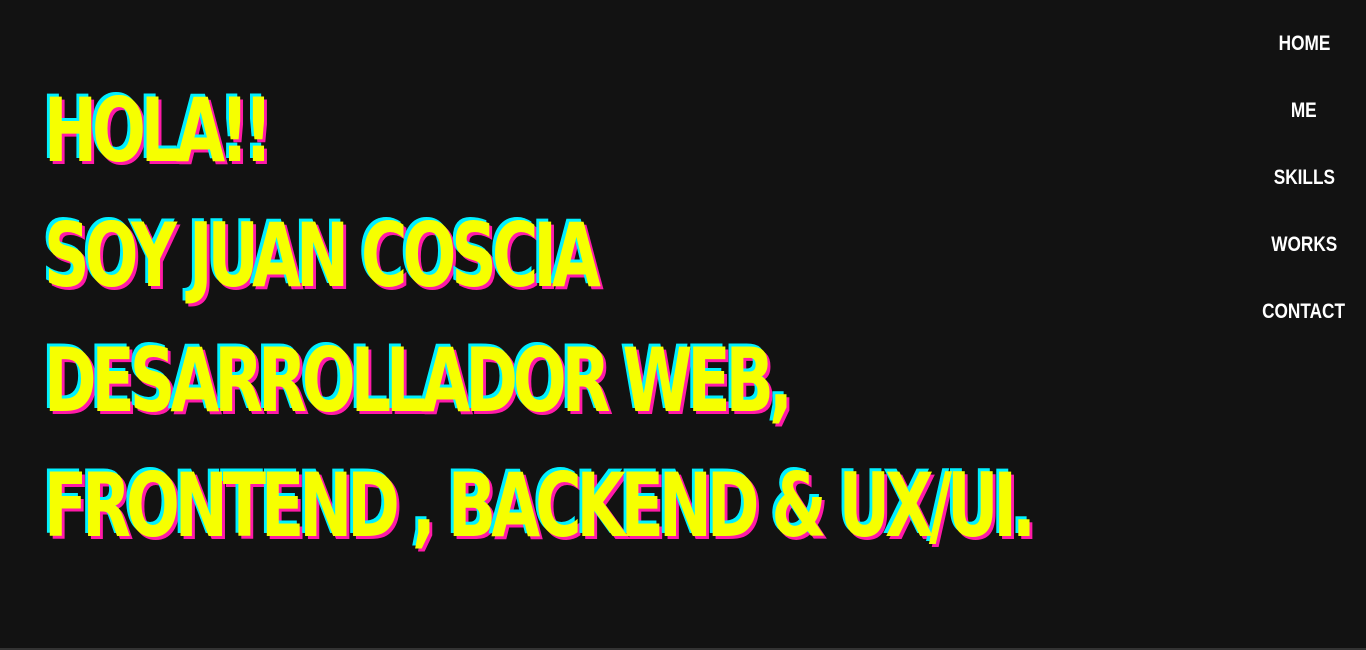 This screenshot has width=1366, height=650. I want to click on hero-line-name: SOY JUAN COSCIA, so click(322, 255).